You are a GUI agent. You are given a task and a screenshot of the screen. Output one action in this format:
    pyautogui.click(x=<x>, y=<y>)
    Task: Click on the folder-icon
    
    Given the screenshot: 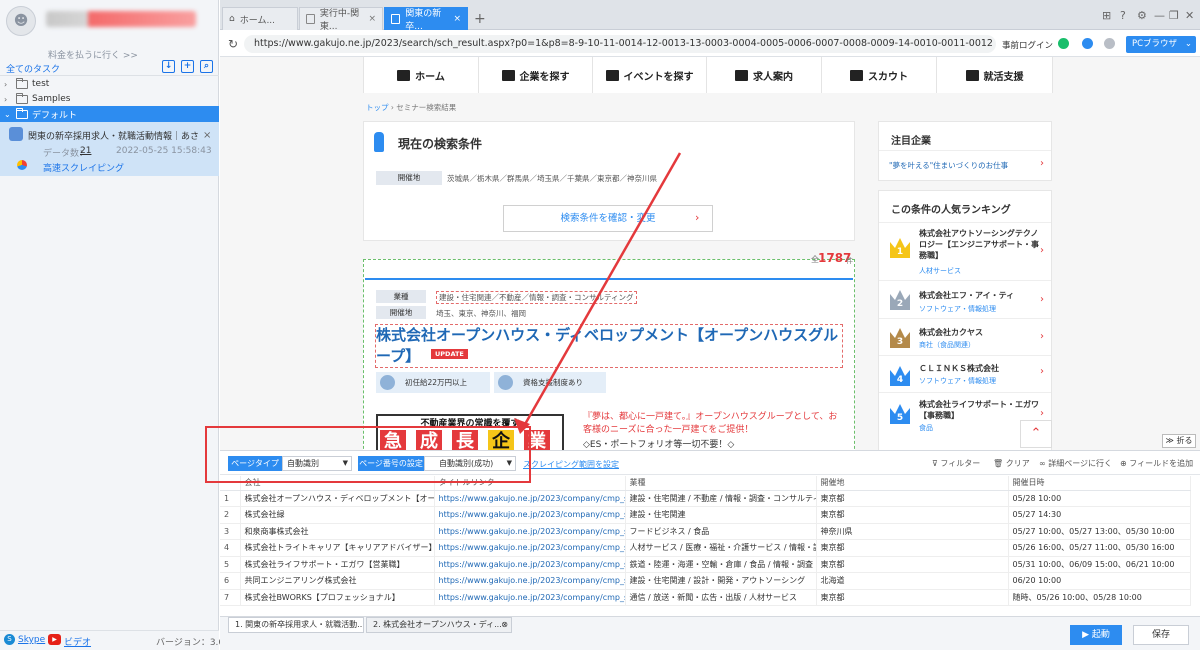 What is the action you would take?
    pyautogui.click(x=22, y=98)
    